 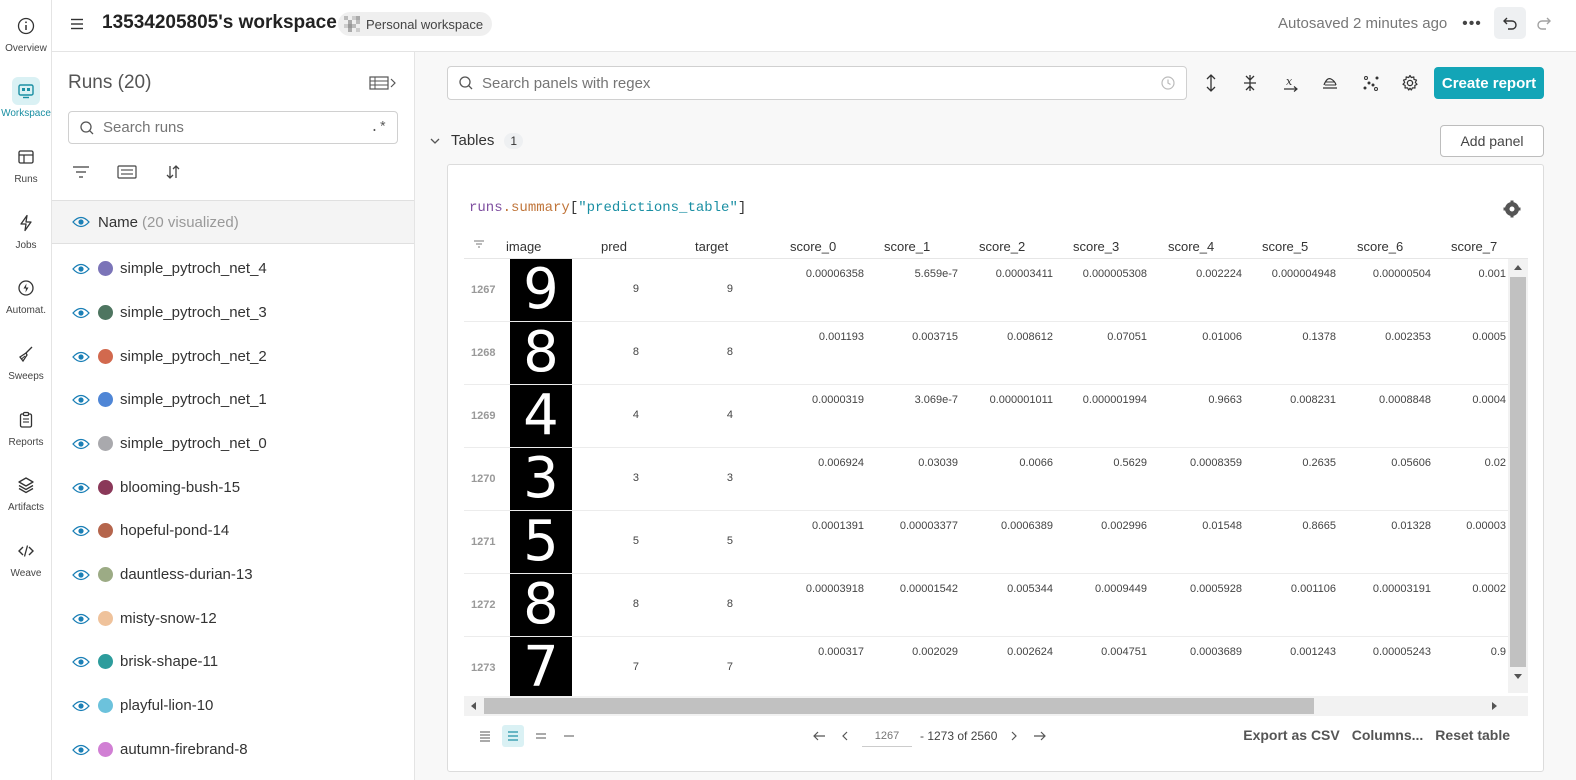 What do you see at coordinates (174, 530) in the screenshot?
I see `run-name: hopeful-pond-14` at bounding box center [174, 530].